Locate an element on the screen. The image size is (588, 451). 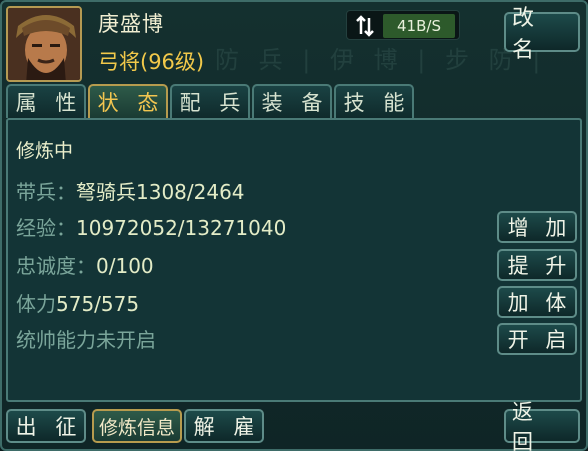
exp-label: 经验： is located at coordinates (46, 228).